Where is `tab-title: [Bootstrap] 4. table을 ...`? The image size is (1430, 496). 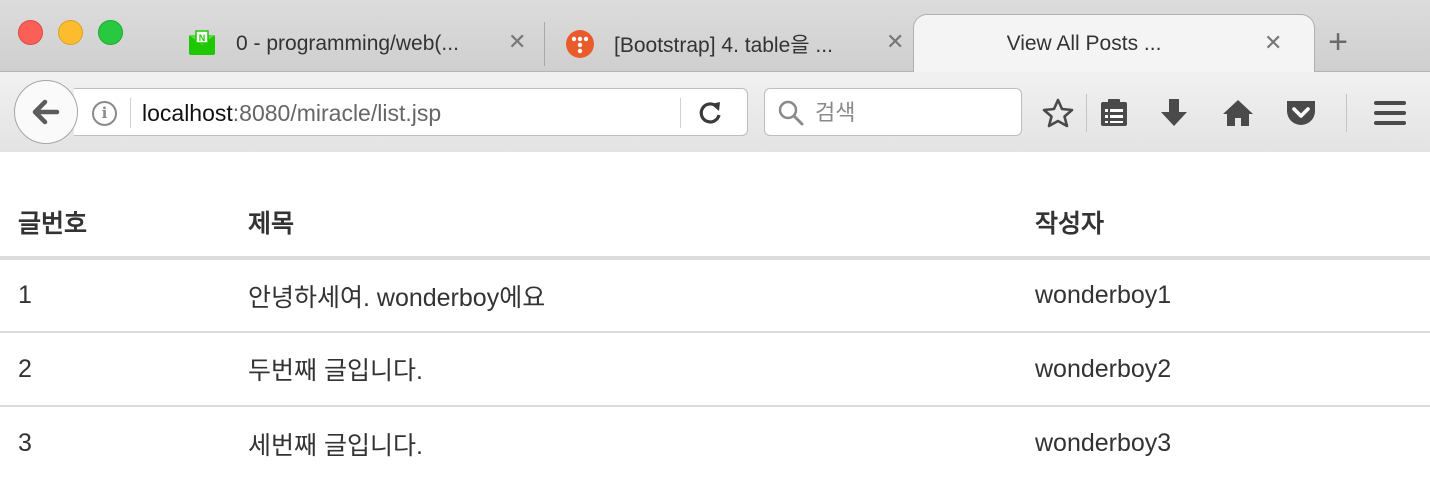 tab-title: [Bootstrap] 4. table을 ... is located at coordinates (723, 45).